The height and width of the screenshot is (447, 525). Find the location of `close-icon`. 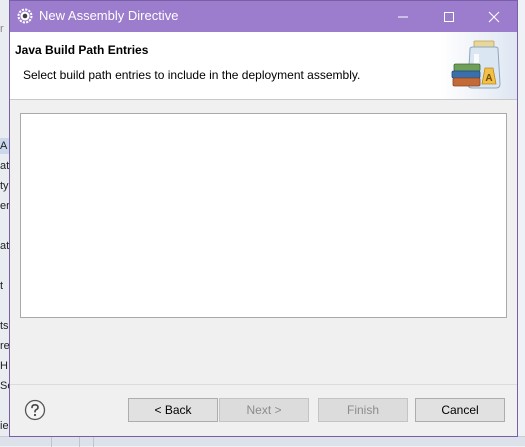

close-icon is located at coordinates (494, 16).